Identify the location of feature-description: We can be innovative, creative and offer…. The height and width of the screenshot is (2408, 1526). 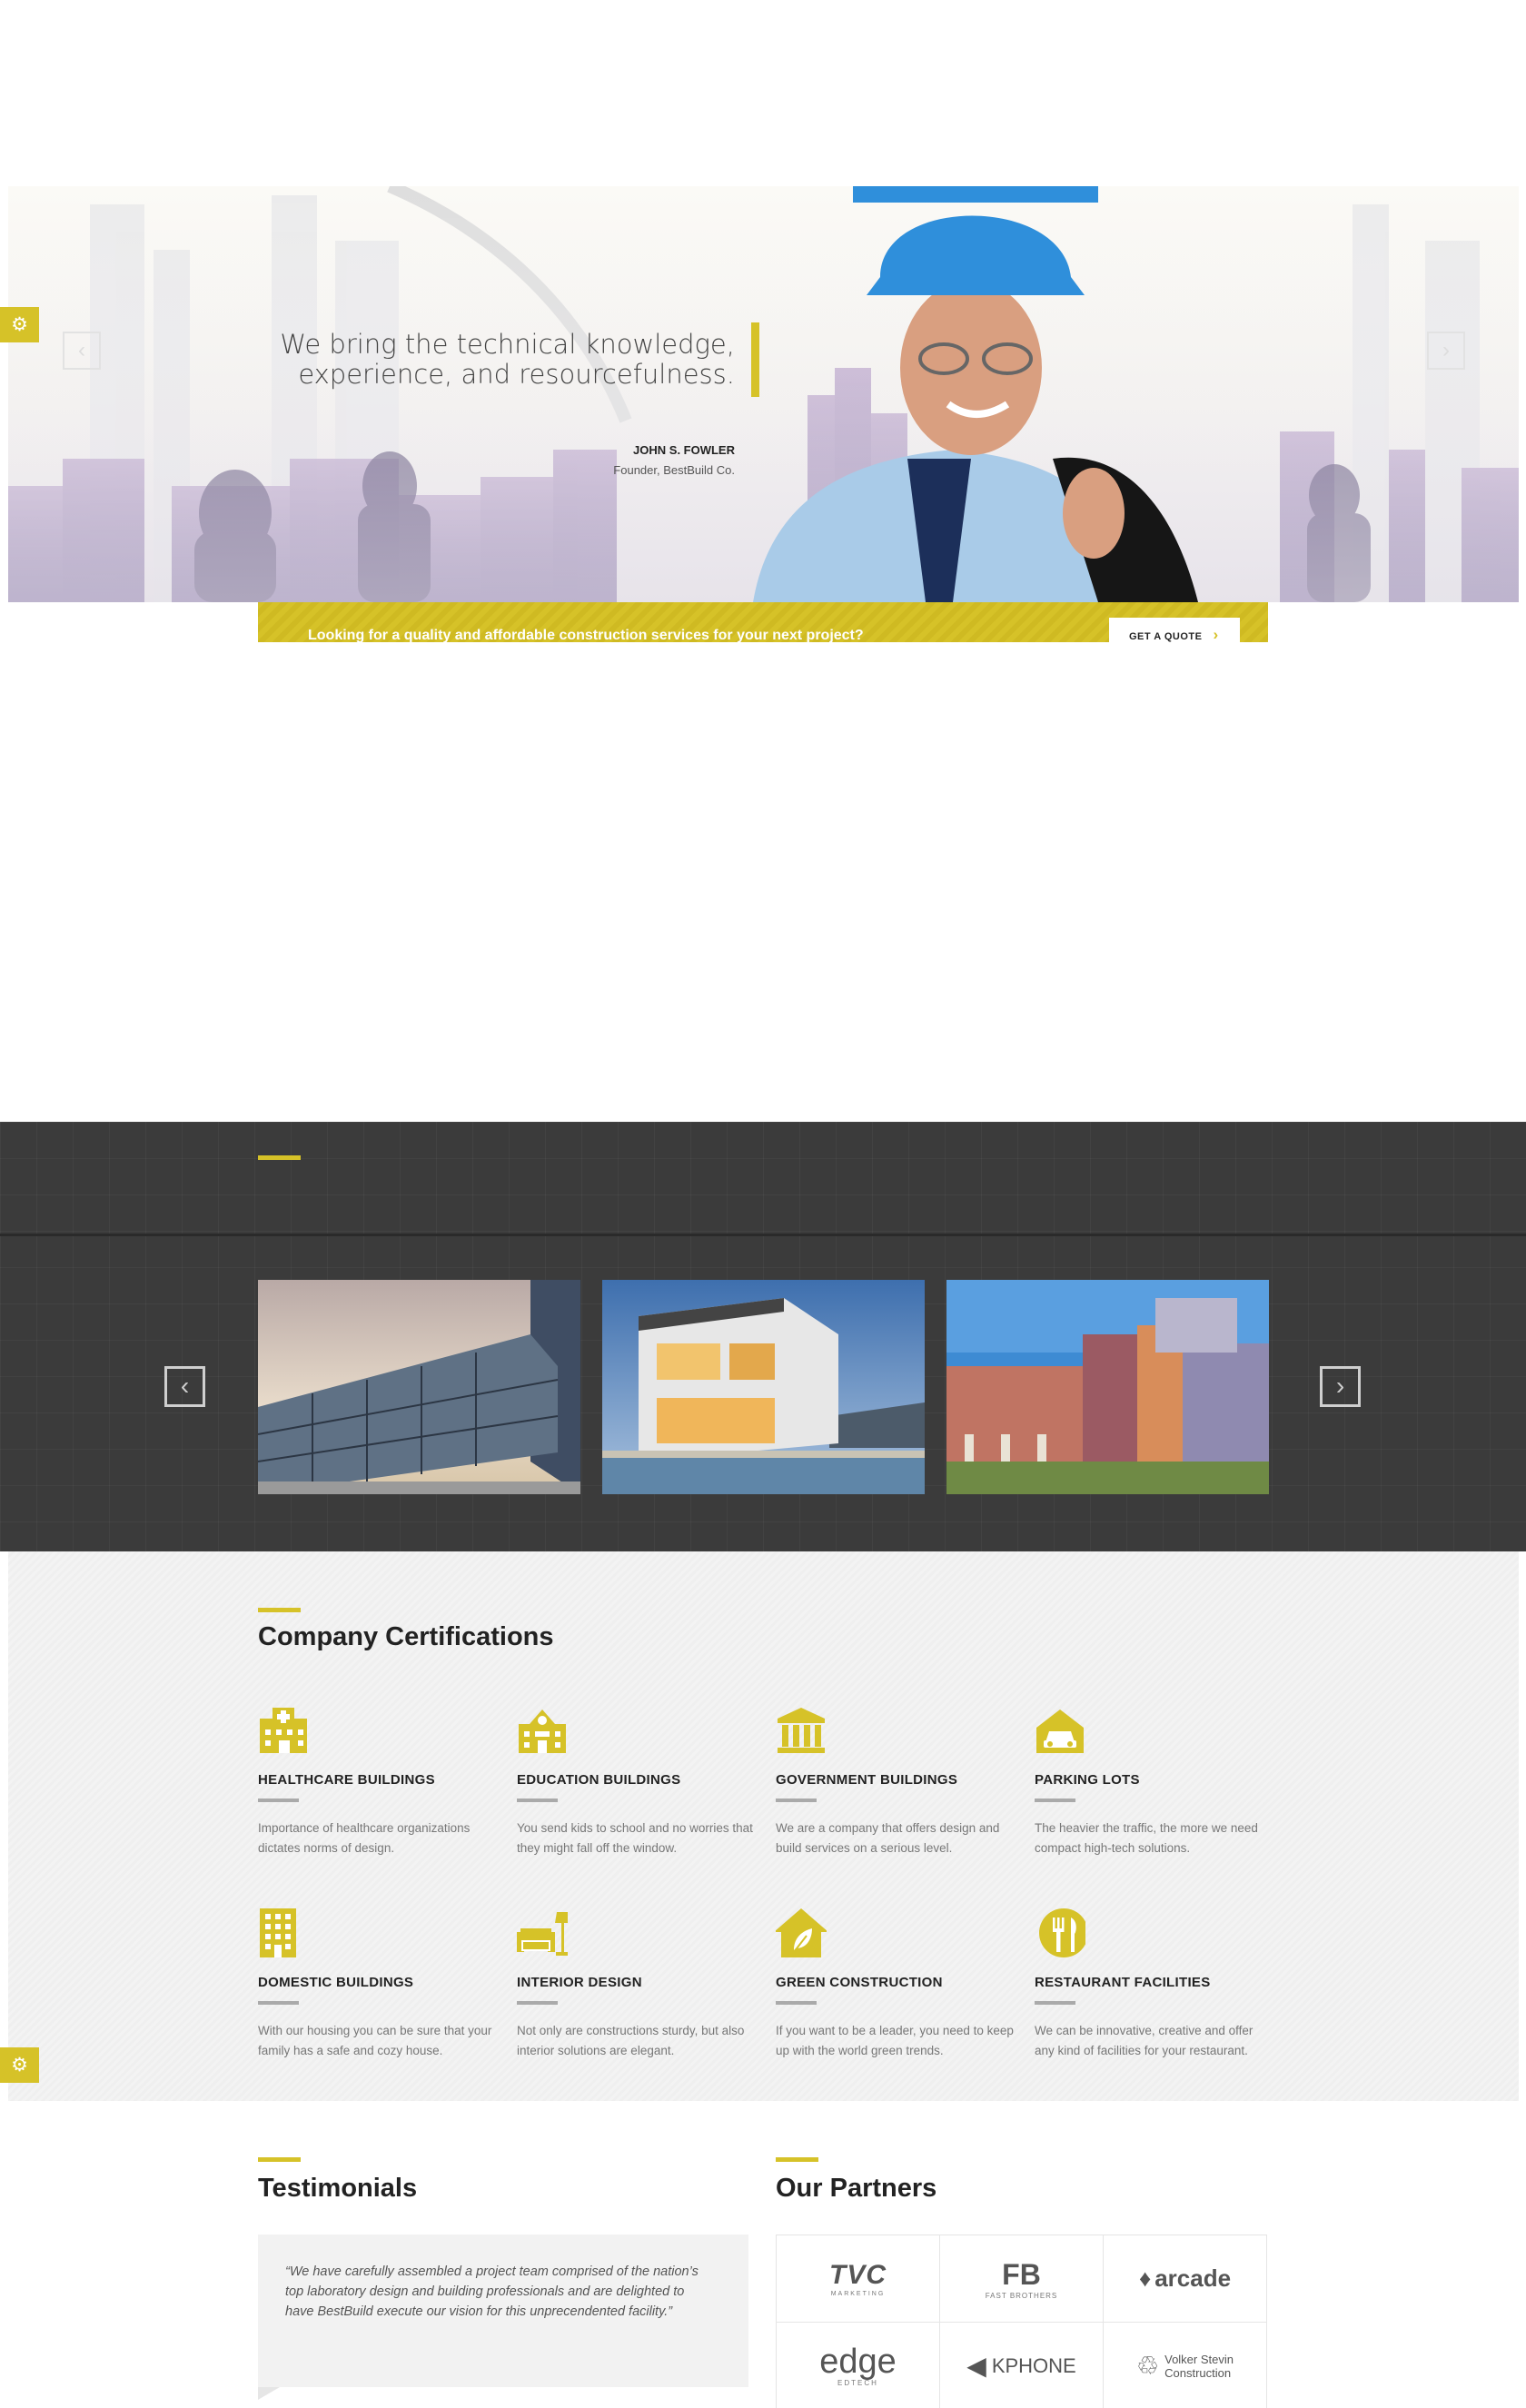
(1144, 2040).